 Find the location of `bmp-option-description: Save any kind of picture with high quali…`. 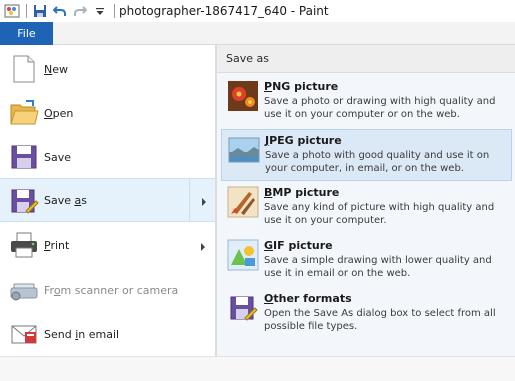

bmp-option-description: Save any kind of picture with high quali… is located at coordinates (379, 214).